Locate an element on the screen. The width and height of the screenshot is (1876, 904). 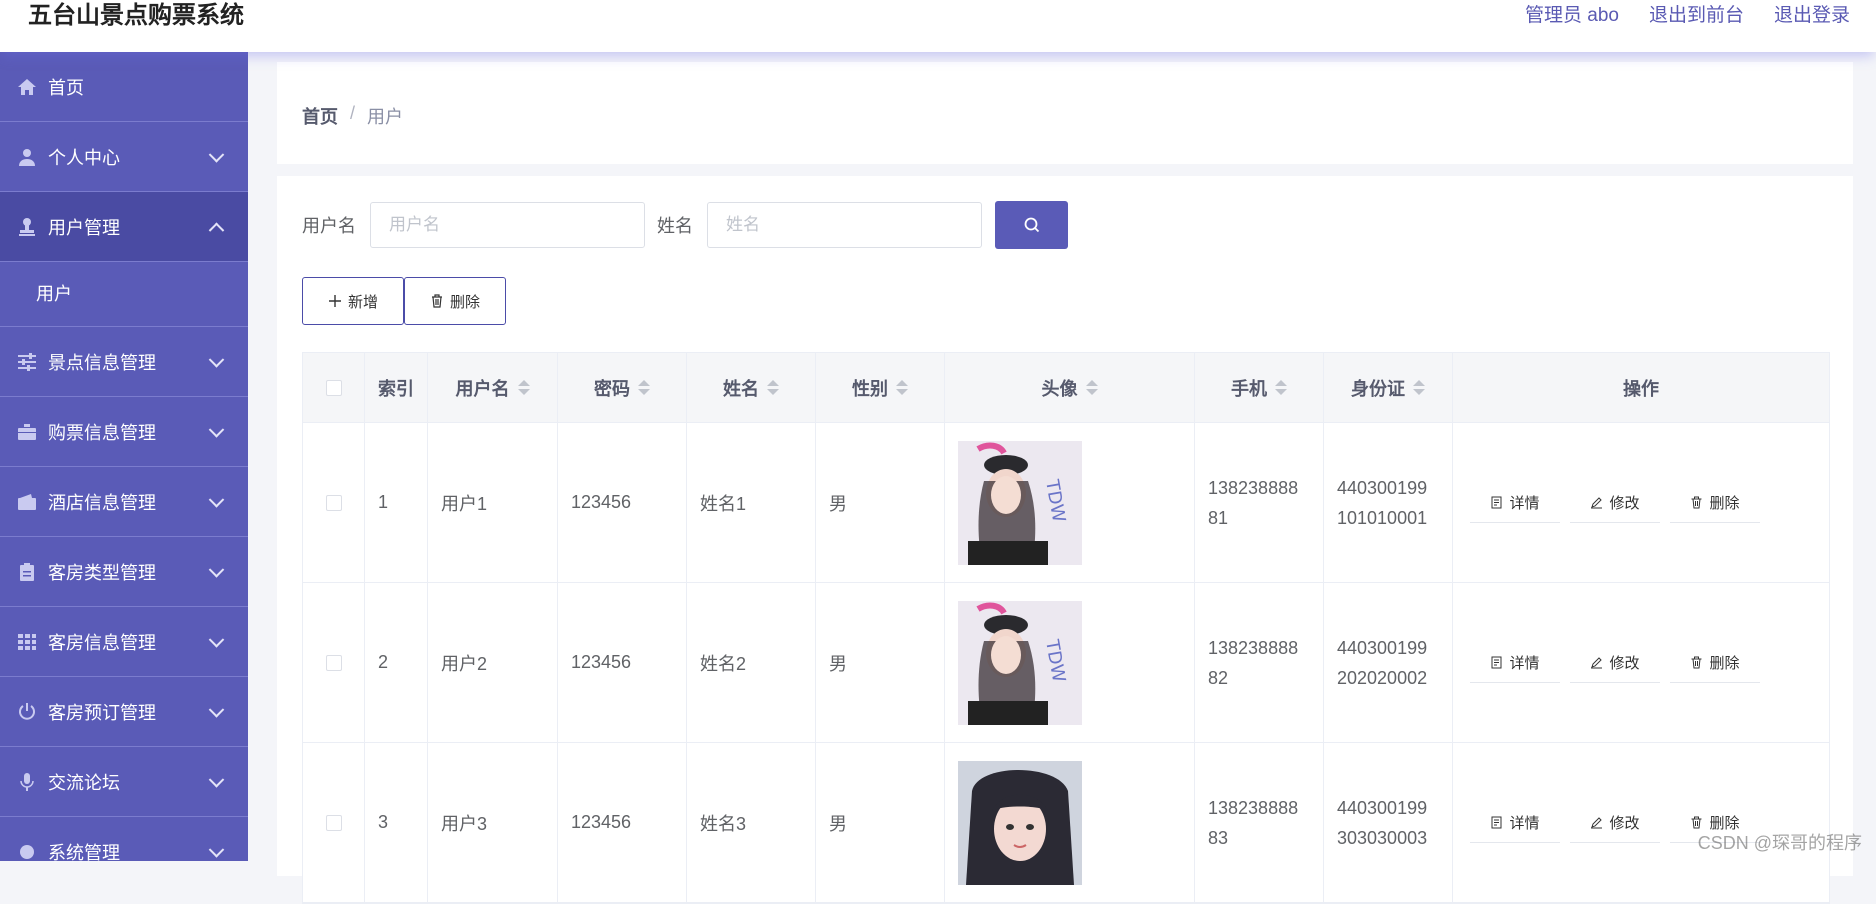
id-line-2: 202020002 is located at coordinates (1382, 677).